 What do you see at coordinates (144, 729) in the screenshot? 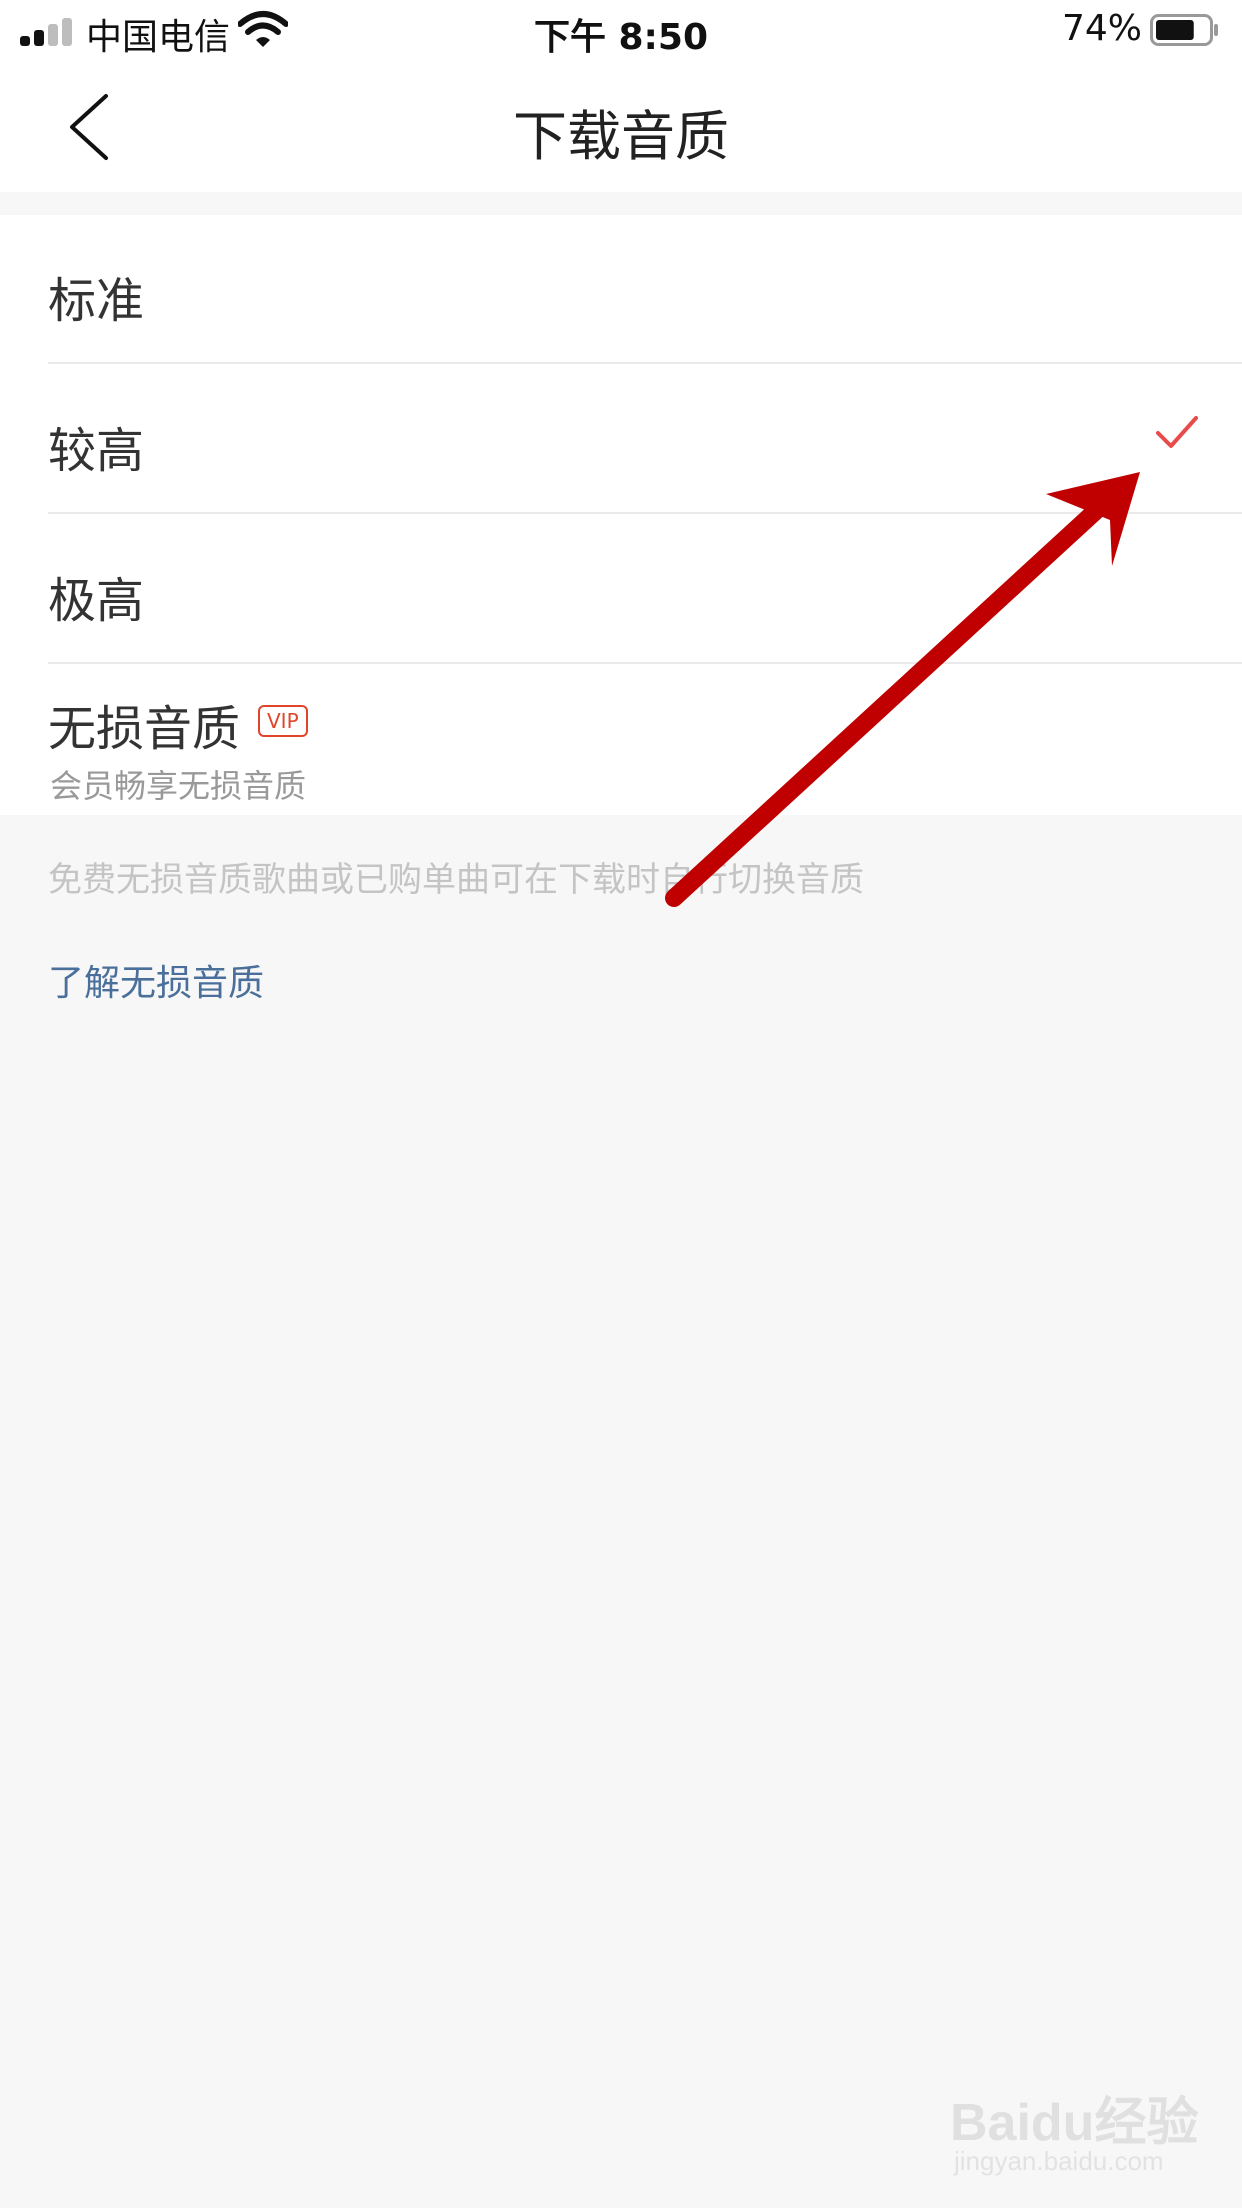
I see `option-label: 无损音质` at bounding box center [144, 729].